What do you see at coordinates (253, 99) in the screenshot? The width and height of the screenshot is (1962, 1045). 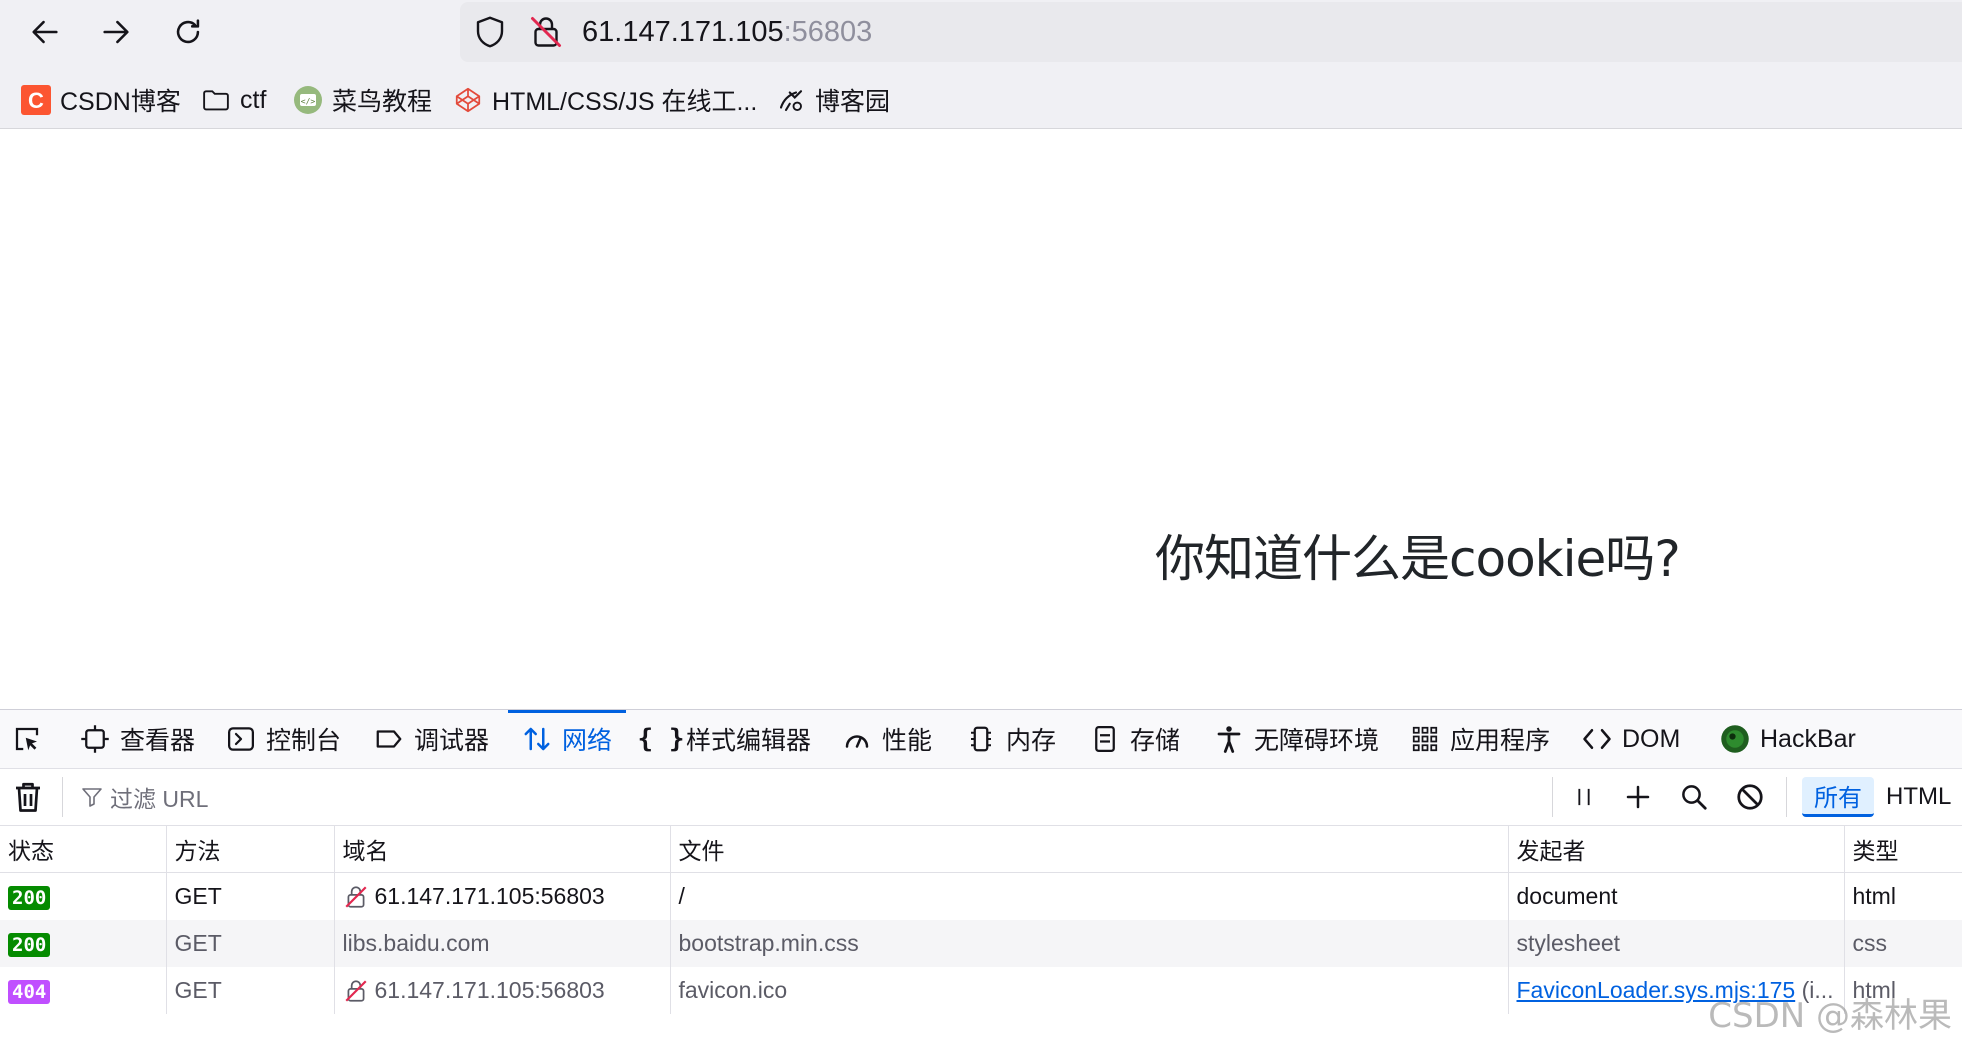 I see `bookmark-label: ctf` at bounding box center [253, 99].